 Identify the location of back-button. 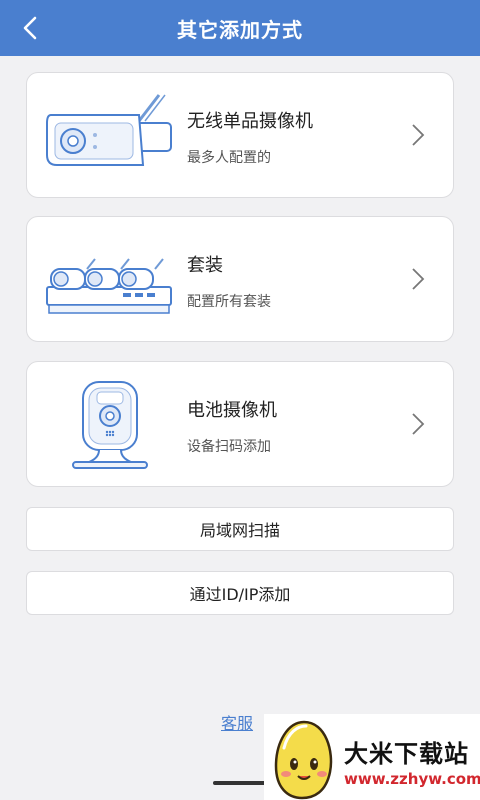
(30, 28).